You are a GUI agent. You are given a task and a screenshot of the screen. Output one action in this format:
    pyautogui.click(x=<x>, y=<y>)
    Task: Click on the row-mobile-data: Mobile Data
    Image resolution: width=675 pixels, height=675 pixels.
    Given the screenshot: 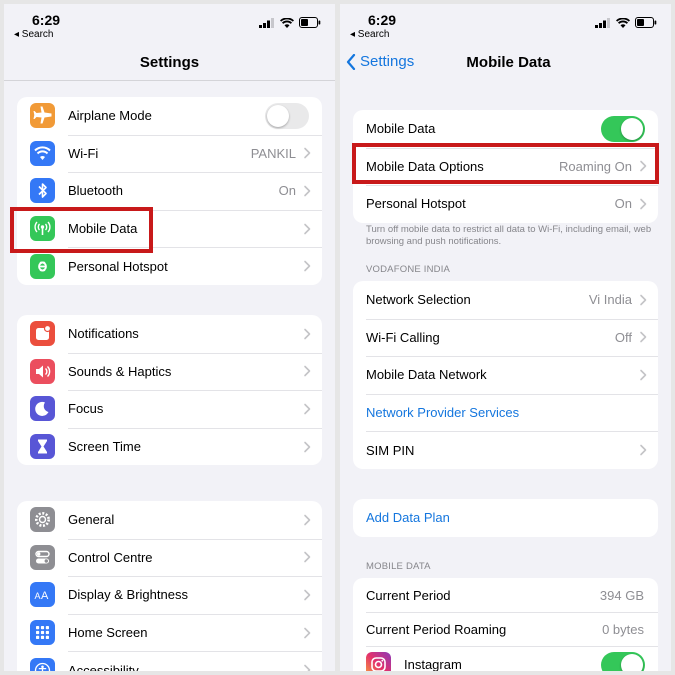 What is the action you would take?
    pyautogui.click(x=505, y=129)
    